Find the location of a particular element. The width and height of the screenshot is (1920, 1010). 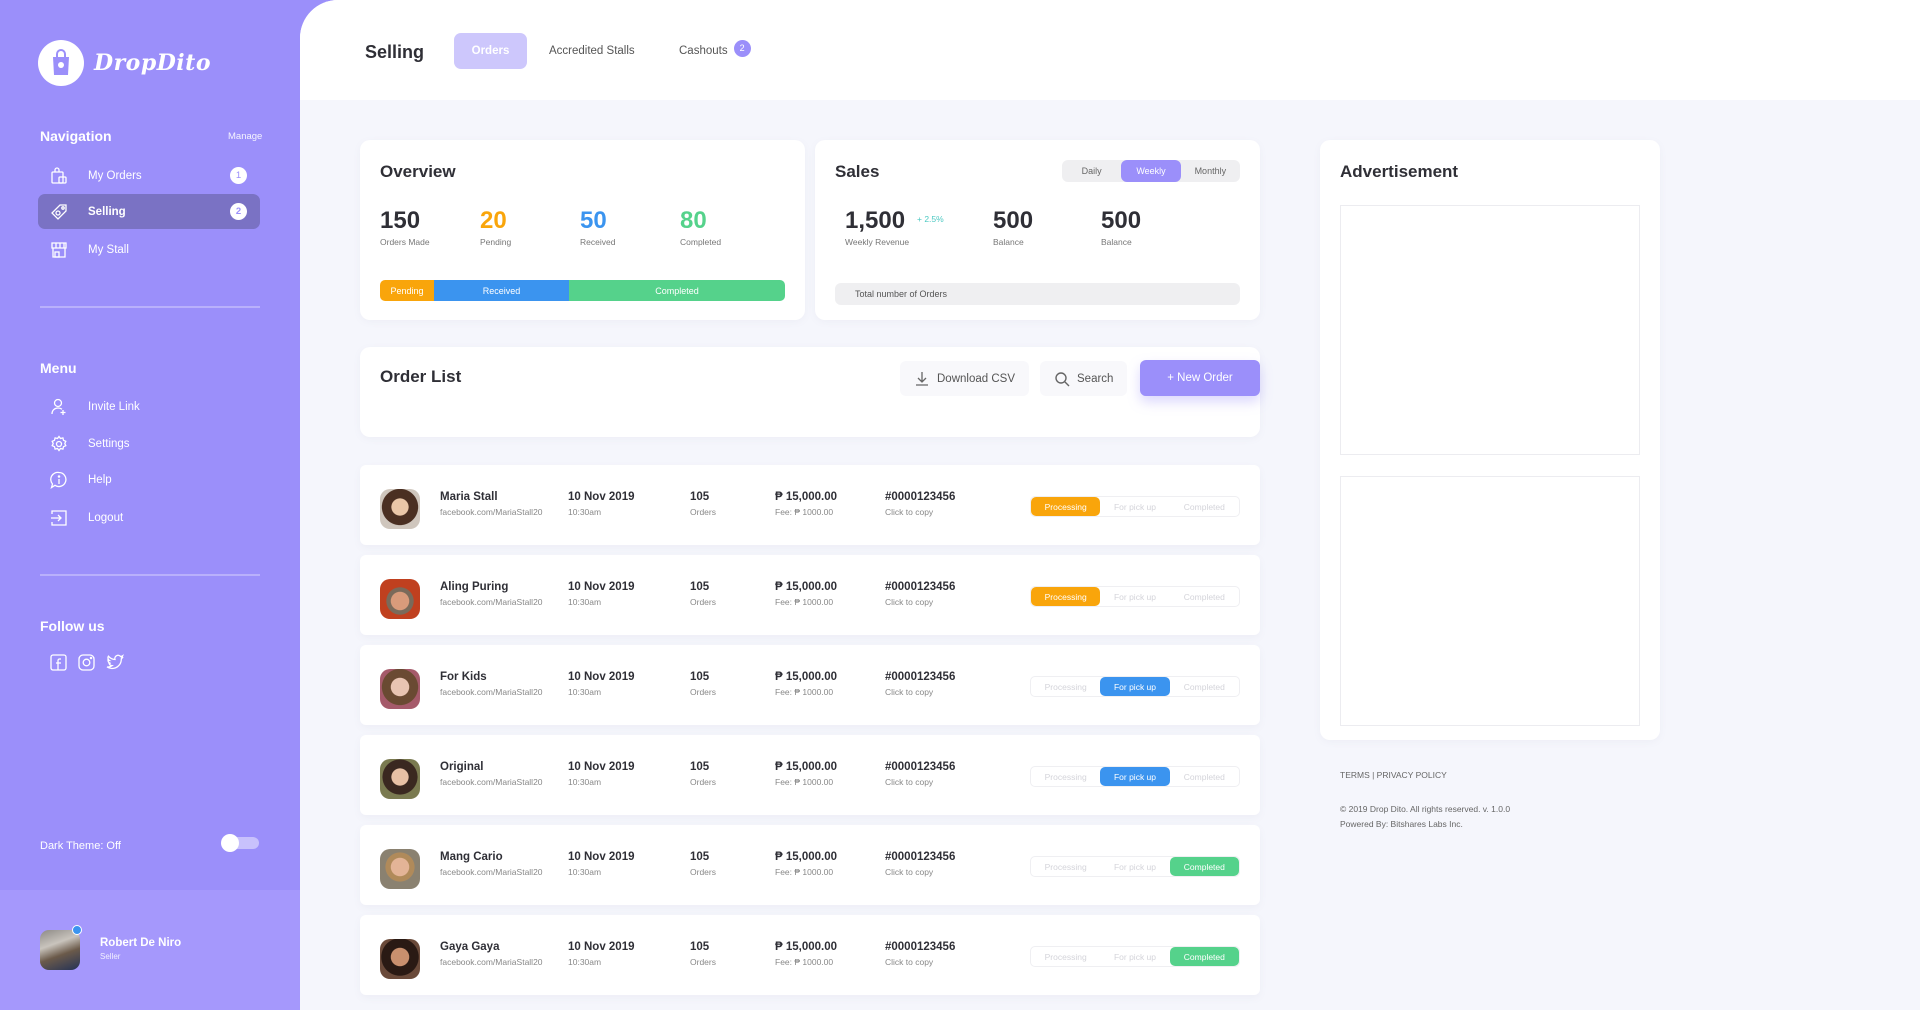

stat-weekly-revenue: 1,500 + 2.5% Weekly Revenue is located at coordinates (894, 228).